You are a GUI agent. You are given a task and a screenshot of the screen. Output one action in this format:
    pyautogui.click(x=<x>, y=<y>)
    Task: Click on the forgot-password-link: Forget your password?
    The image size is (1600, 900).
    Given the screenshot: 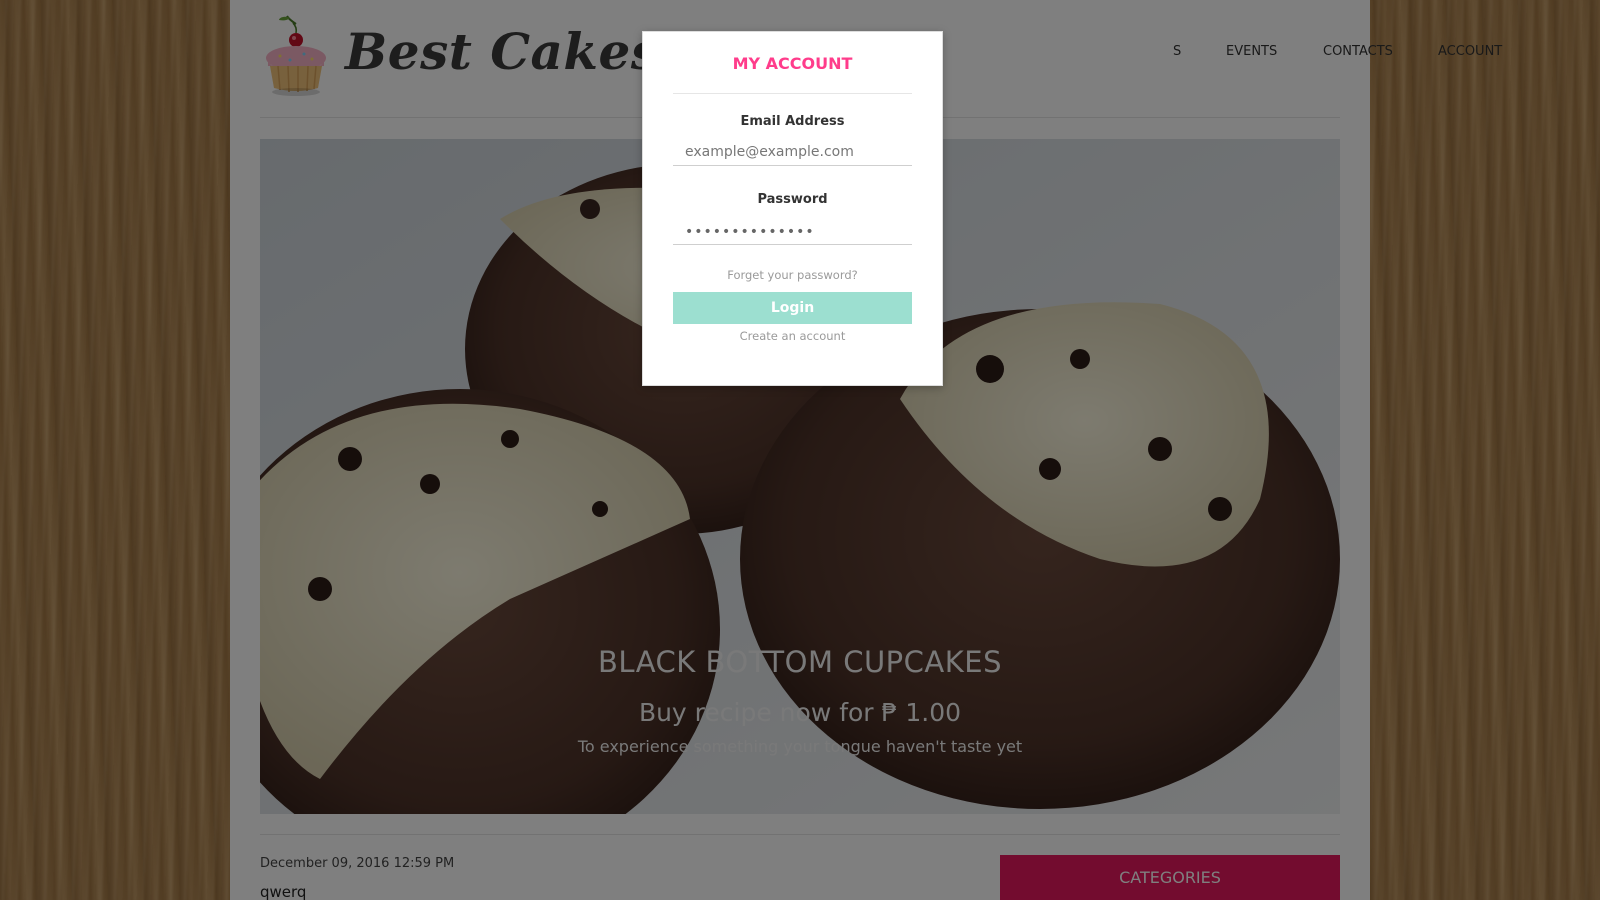 What is the action you would take?
    pyautogui.click(x=792, y=275)
    